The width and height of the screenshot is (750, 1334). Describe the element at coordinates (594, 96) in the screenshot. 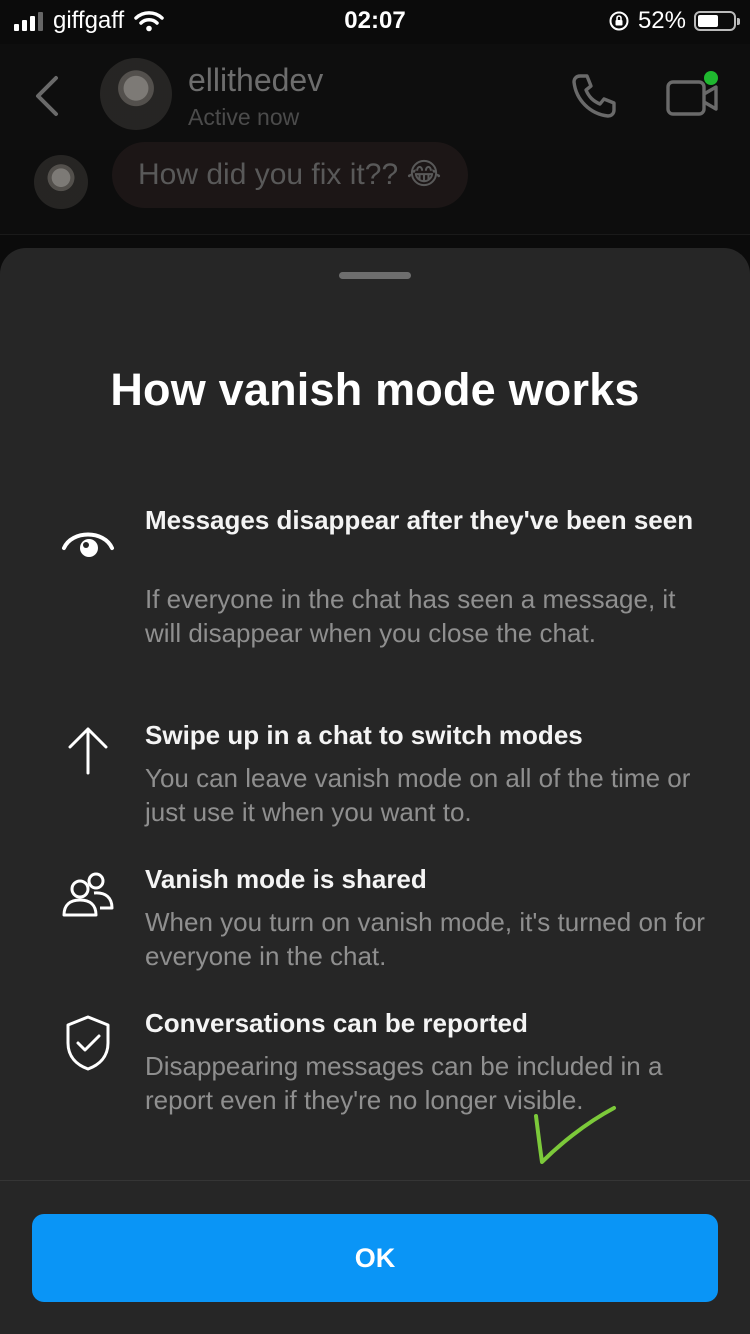

I see `phone-icon` at that location.